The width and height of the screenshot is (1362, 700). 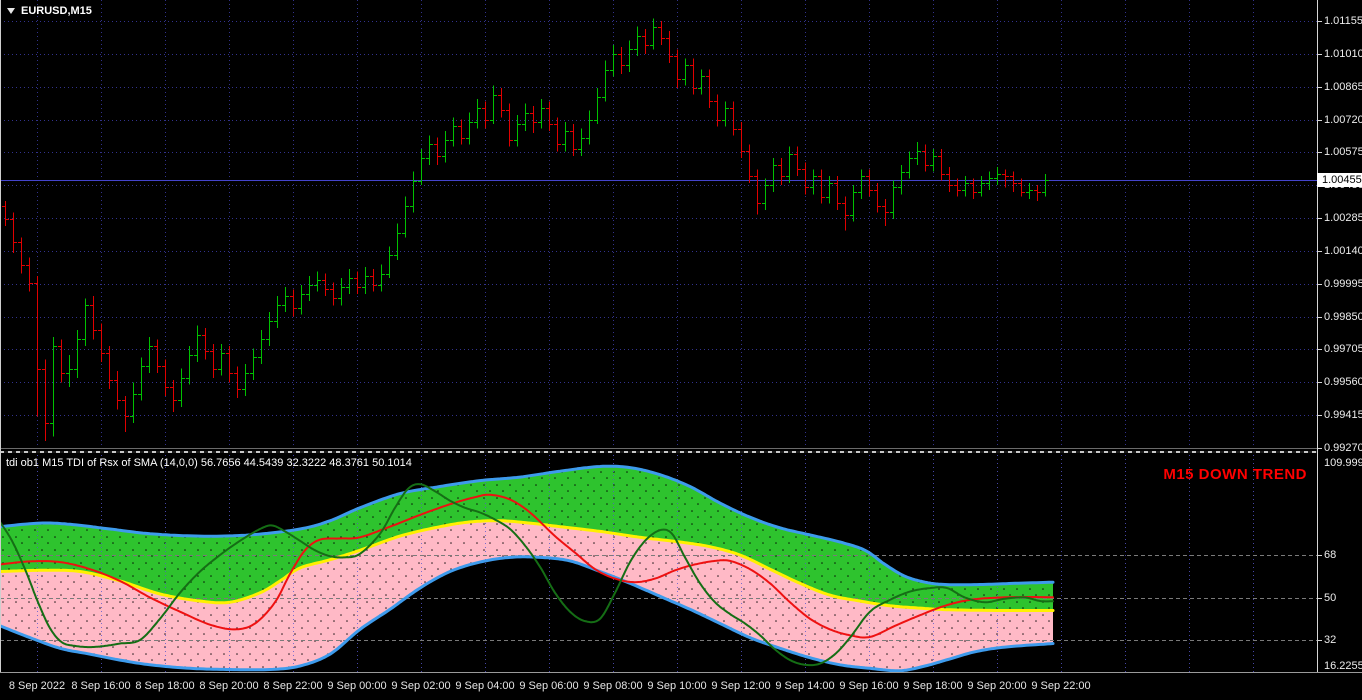 What do you see at coordinates (1343, 284) in the screenshot?
I see `price-axis-label: 0.99995` at bounding box center [1343, 284].